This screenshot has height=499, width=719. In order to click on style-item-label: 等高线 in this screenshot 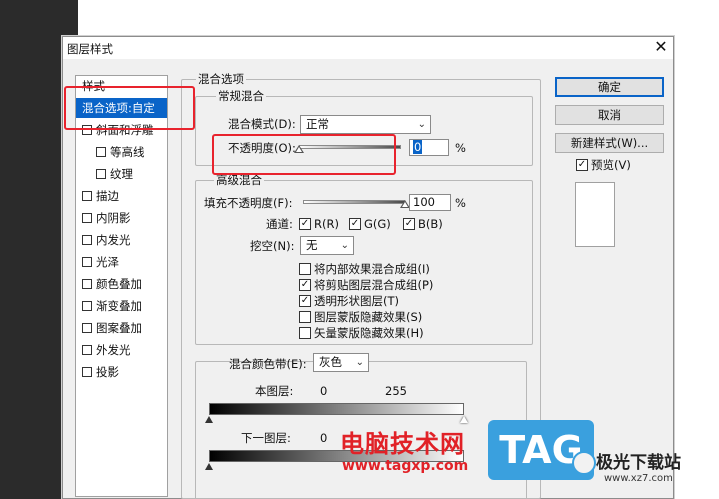, I will do `click(127, 152)`.